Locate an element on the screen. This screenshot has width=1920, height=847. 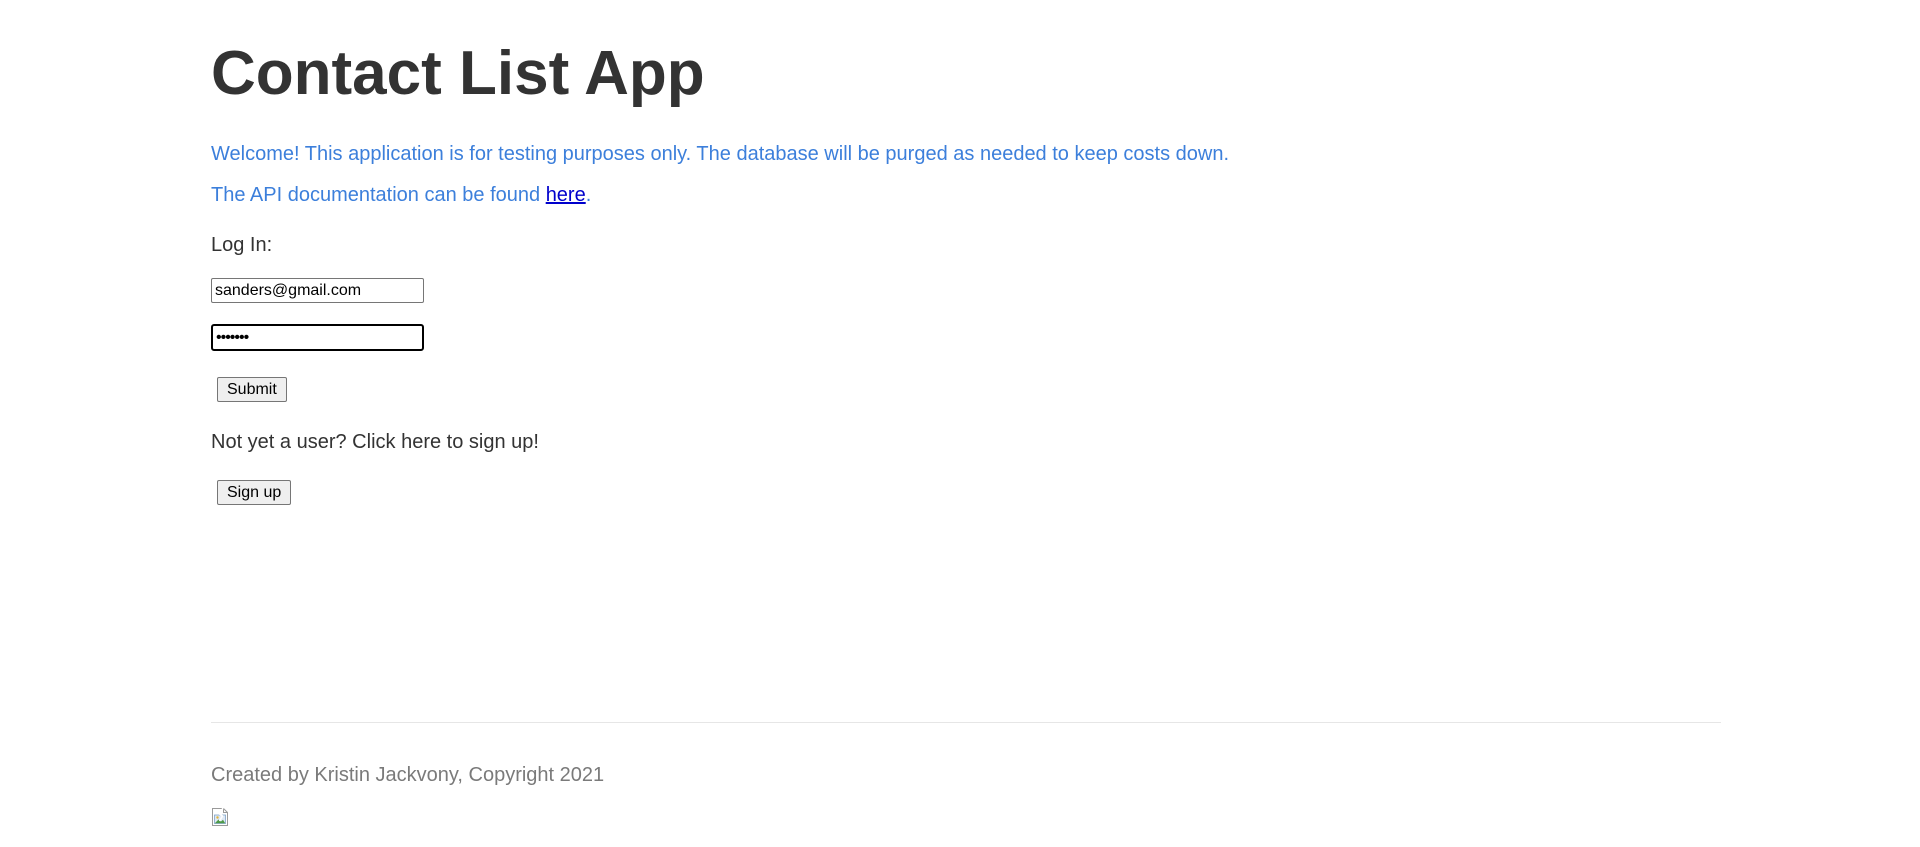
footer-divider is located at coordinates (966, 722).